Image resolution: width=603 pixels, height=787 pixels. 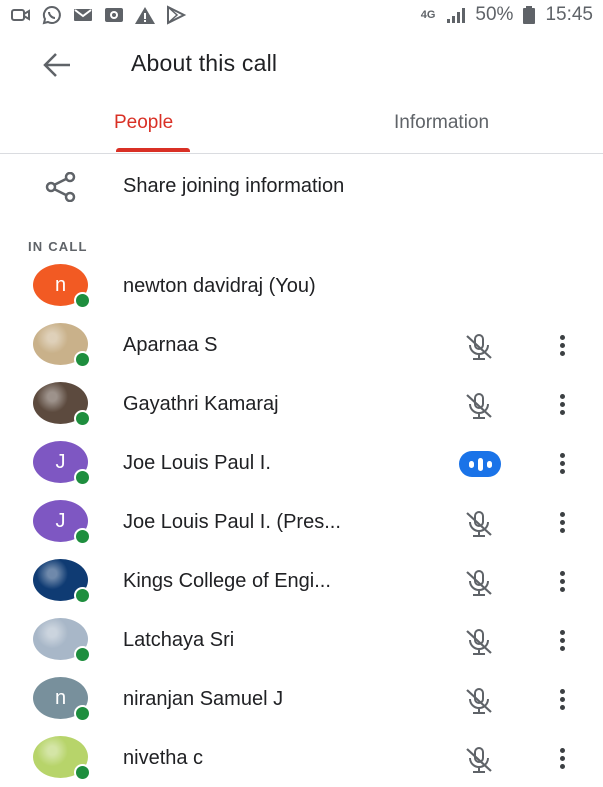 What do you see at coordinates (301, 403) in the screenshot?
I see `participant-row: Gayathri Kamaraj` at bounding box center [301, 403].